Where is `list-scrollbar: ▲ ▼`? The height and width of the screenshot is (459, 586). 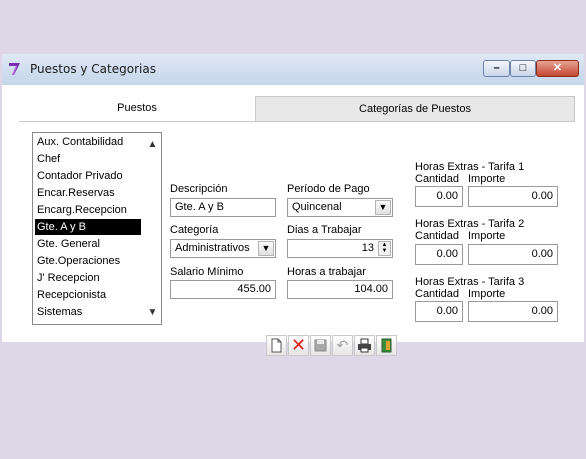 list-scrollbar: ▲ ▼ is located at coordinates (152, 228).